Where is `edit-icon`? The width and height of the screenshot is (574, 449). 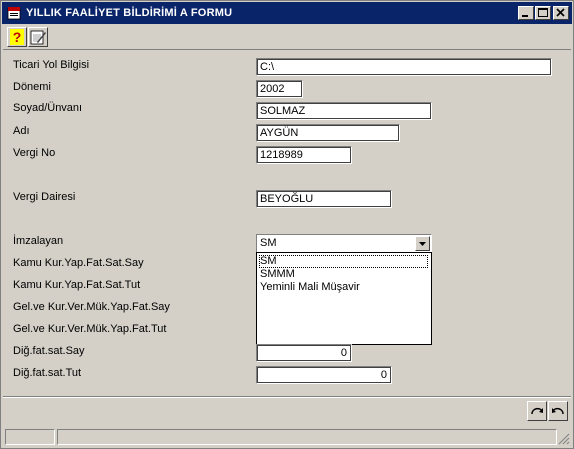 edit-icon is located at coordinates (38, 37).